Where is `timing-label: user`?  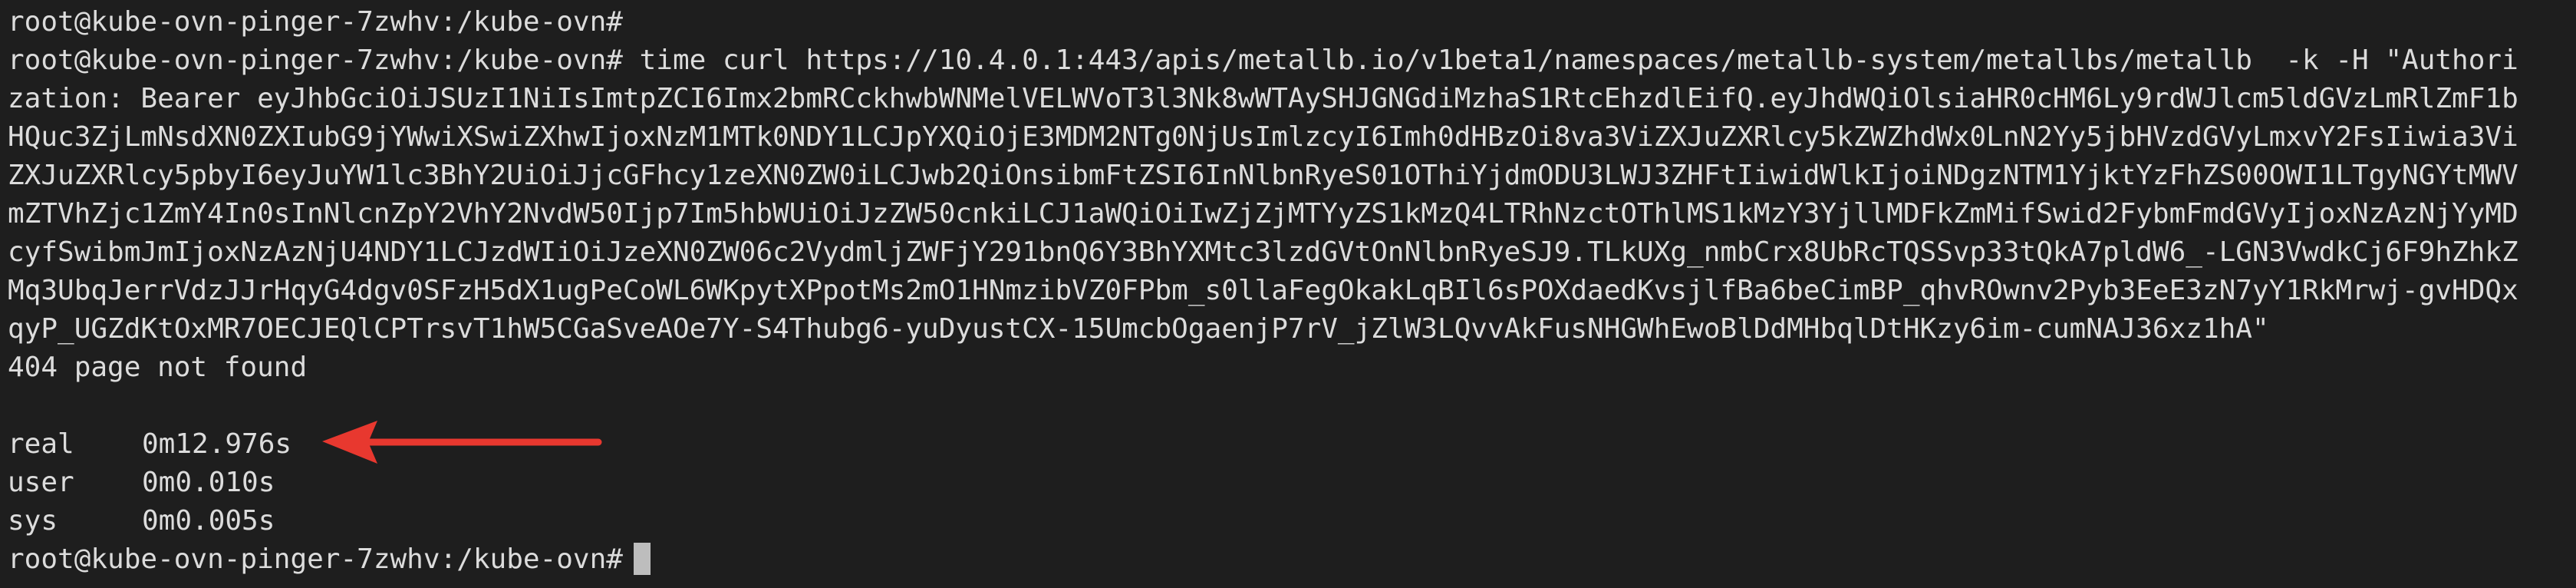 timing-label: user is located at coordinates (41, 482).